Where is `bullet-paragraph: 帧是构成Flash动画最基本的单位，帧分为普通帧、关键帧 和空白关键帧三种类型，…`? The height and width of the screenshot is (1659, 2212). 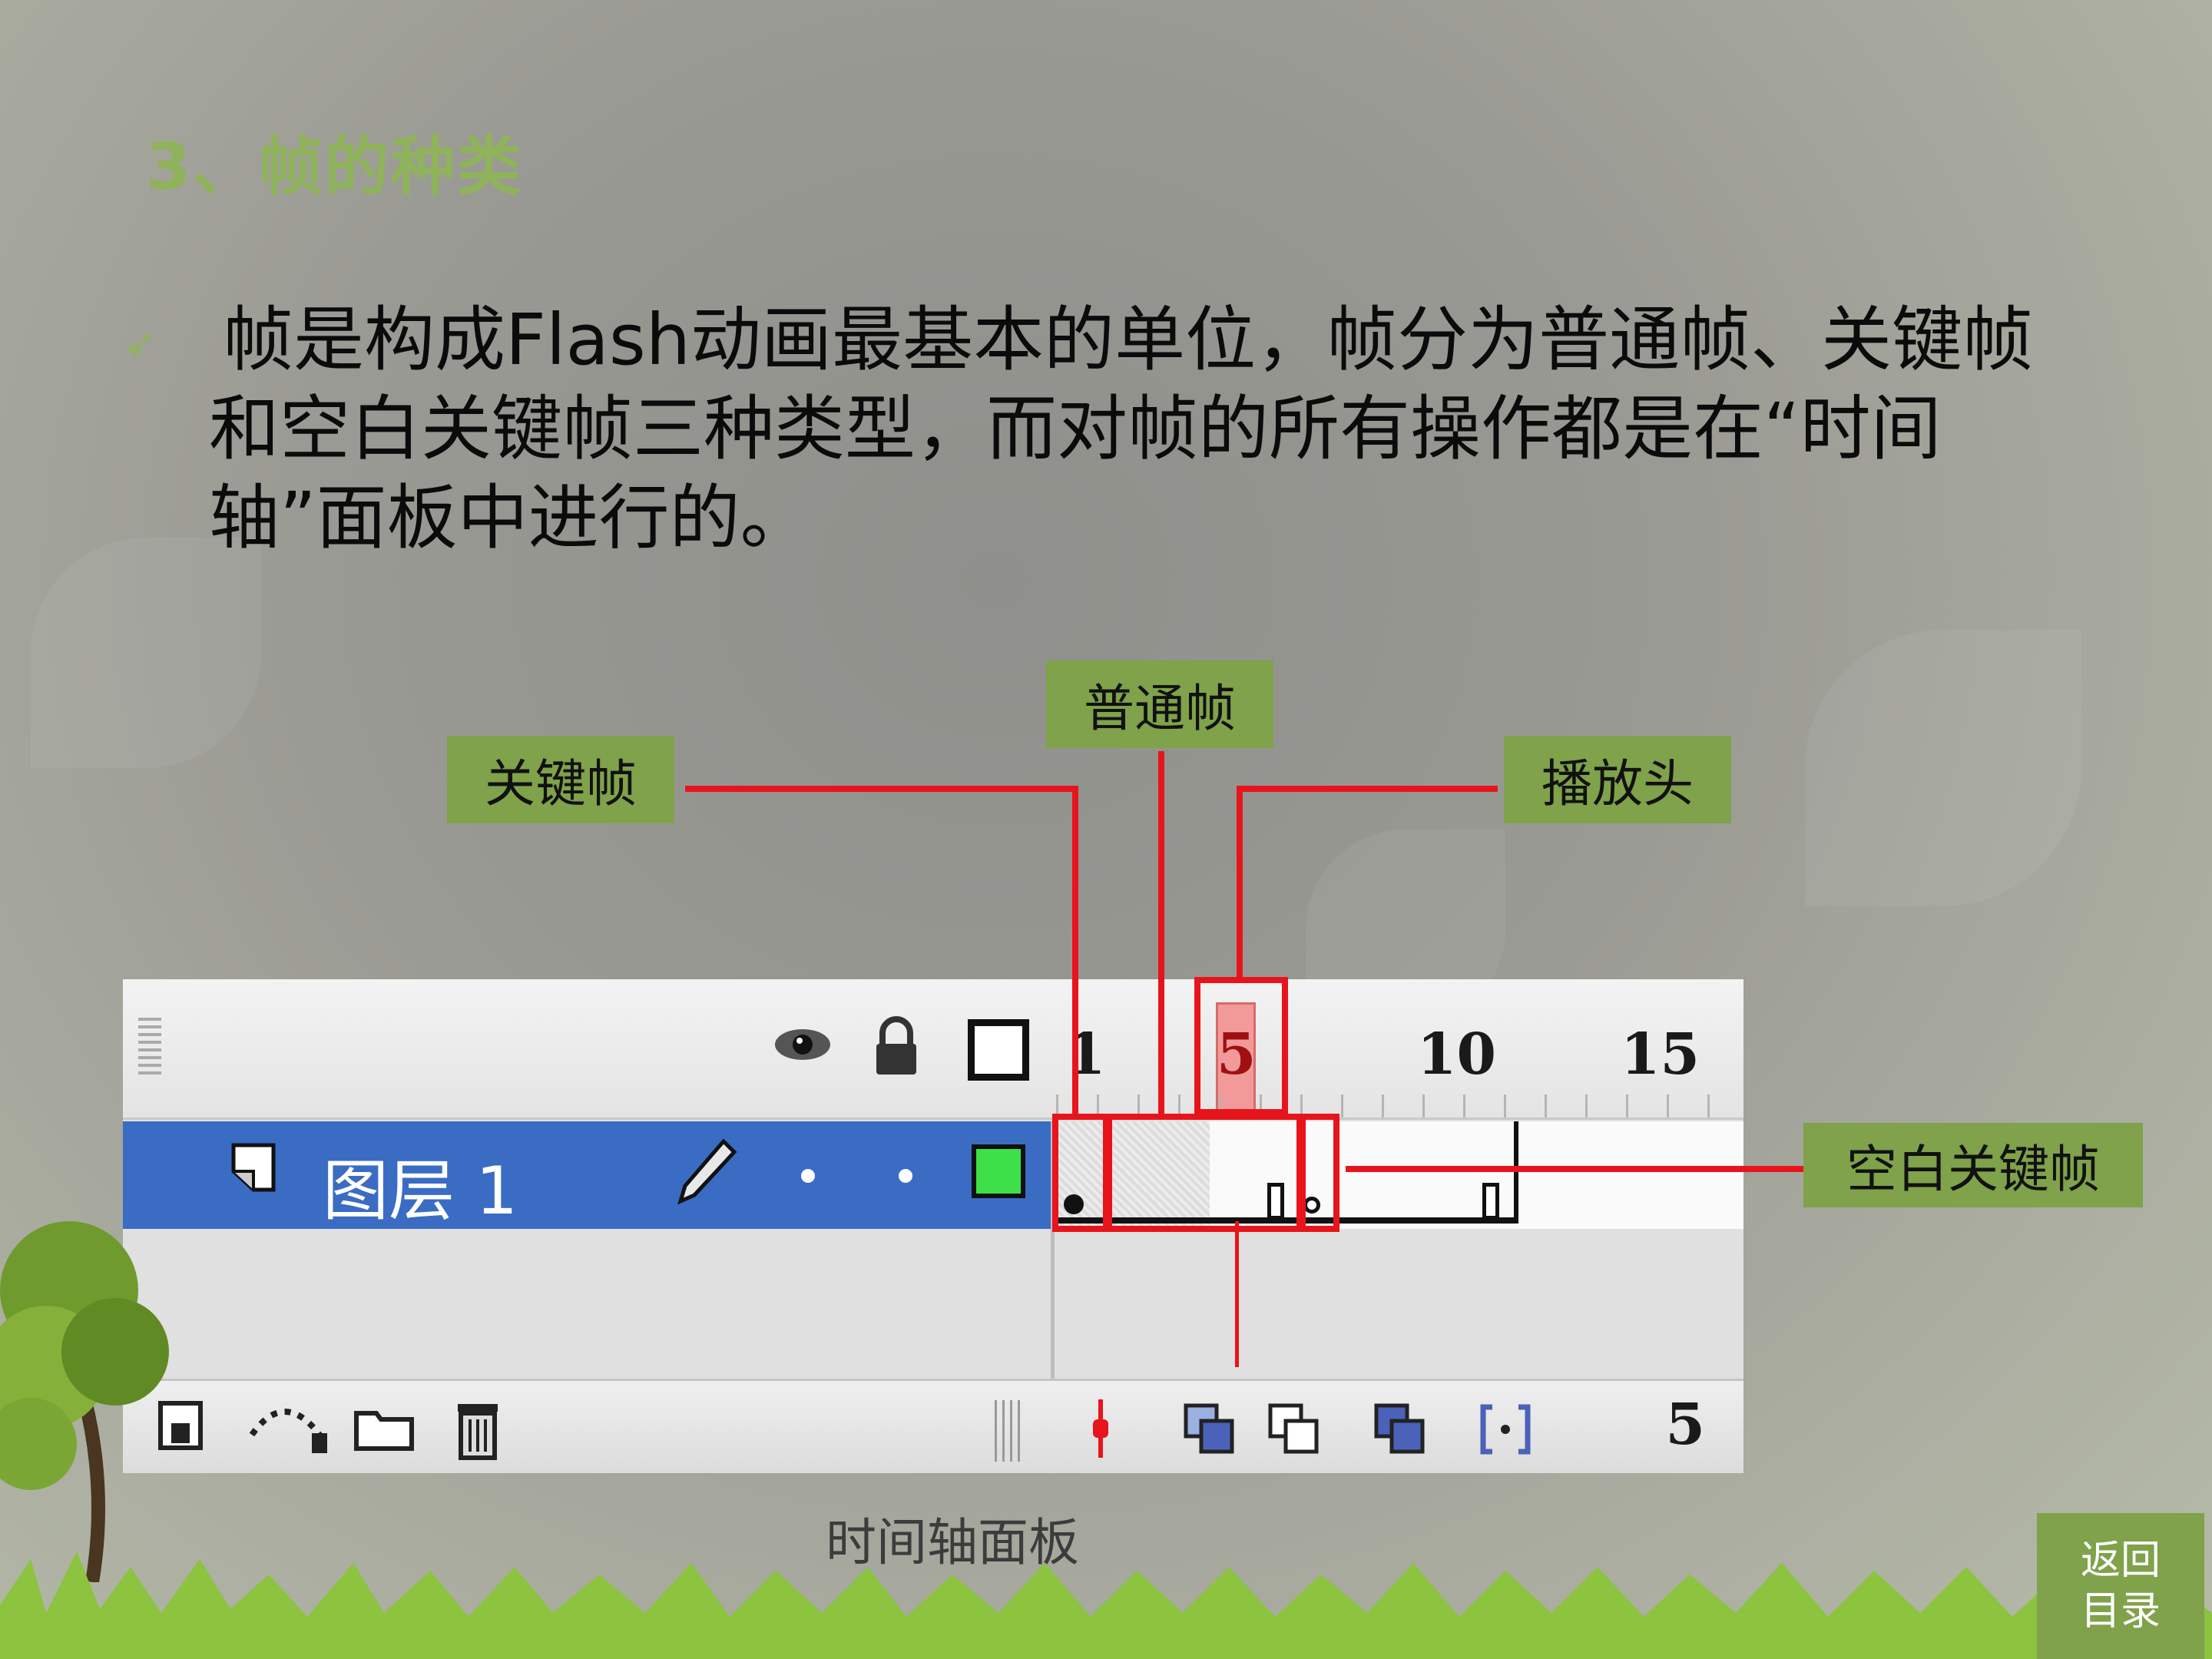
bullet-paragraph: 帧是构成Flash动画最基本的单位，帧分为普通帧、关键帧 和空白关键帧三种类型，… is located at coordinates (1153, 429).